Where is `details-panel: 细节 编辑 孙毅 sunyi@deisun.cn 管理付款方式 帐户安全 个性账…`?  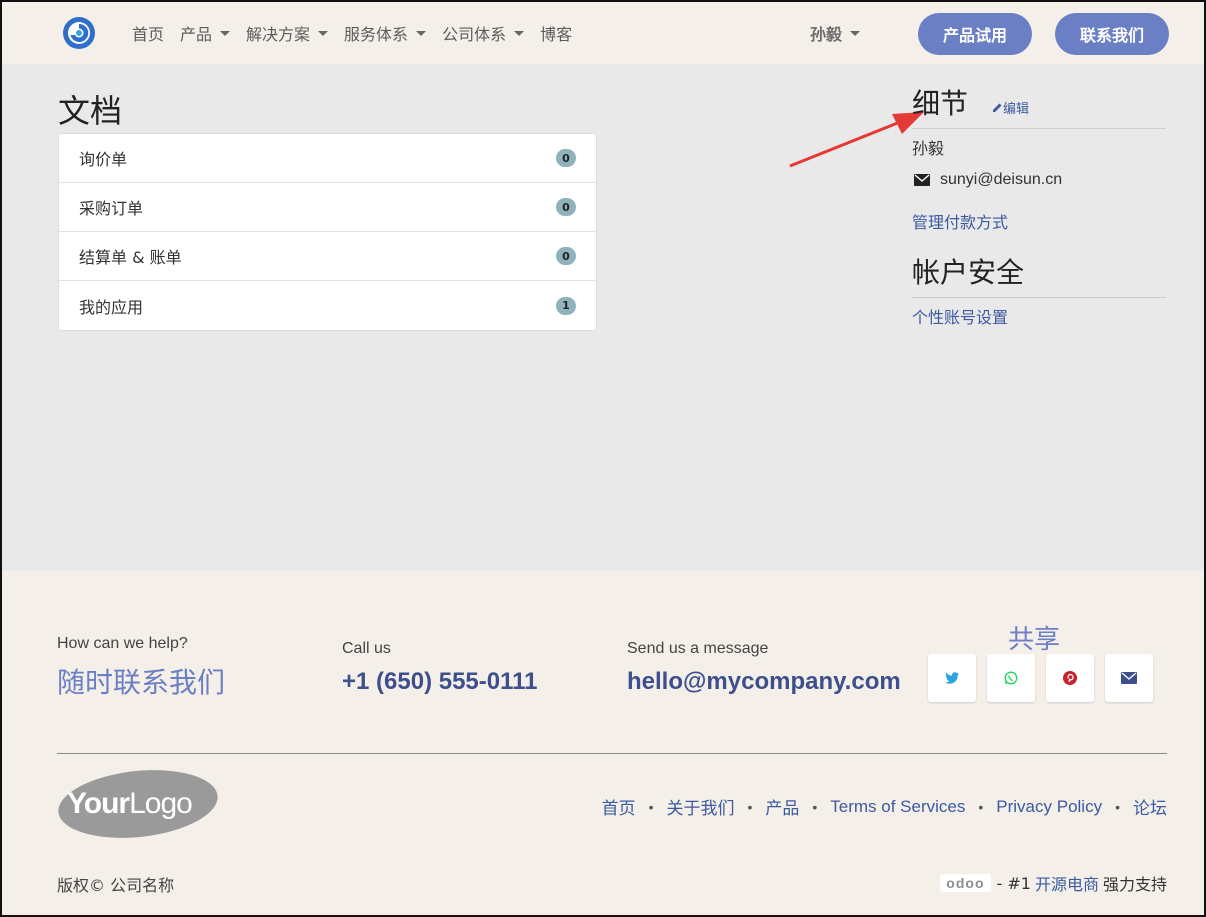
details-panel: 细节 编辑 孙毅 sunyi@deisun.cn 管理付款方式 帐户安全 个性账… is located at coordinates (1039, 205).